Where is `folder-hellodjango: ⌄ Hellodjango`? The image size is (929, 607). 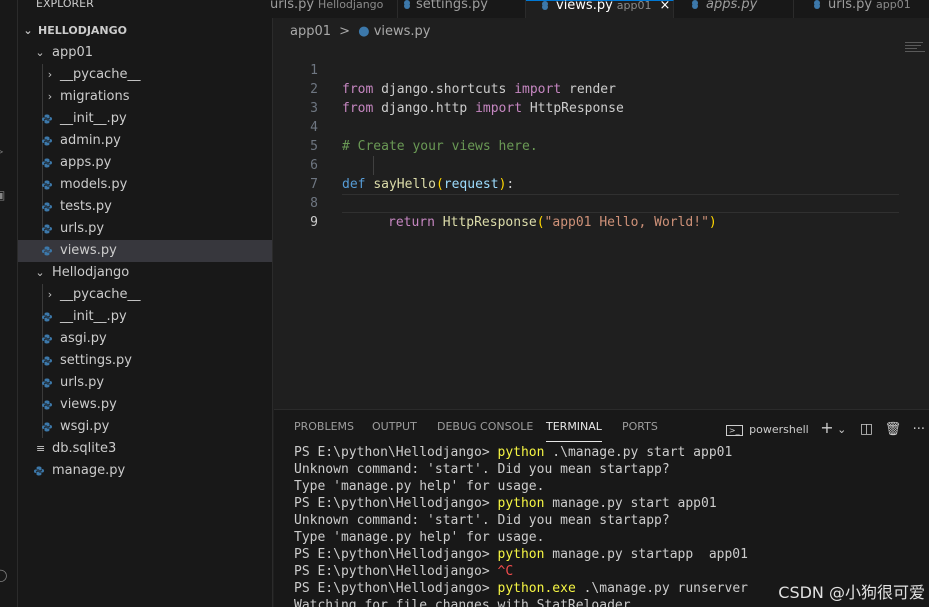
folder-hellodjango: ⌄ Hellodjango is located at coordinates (145, 273).